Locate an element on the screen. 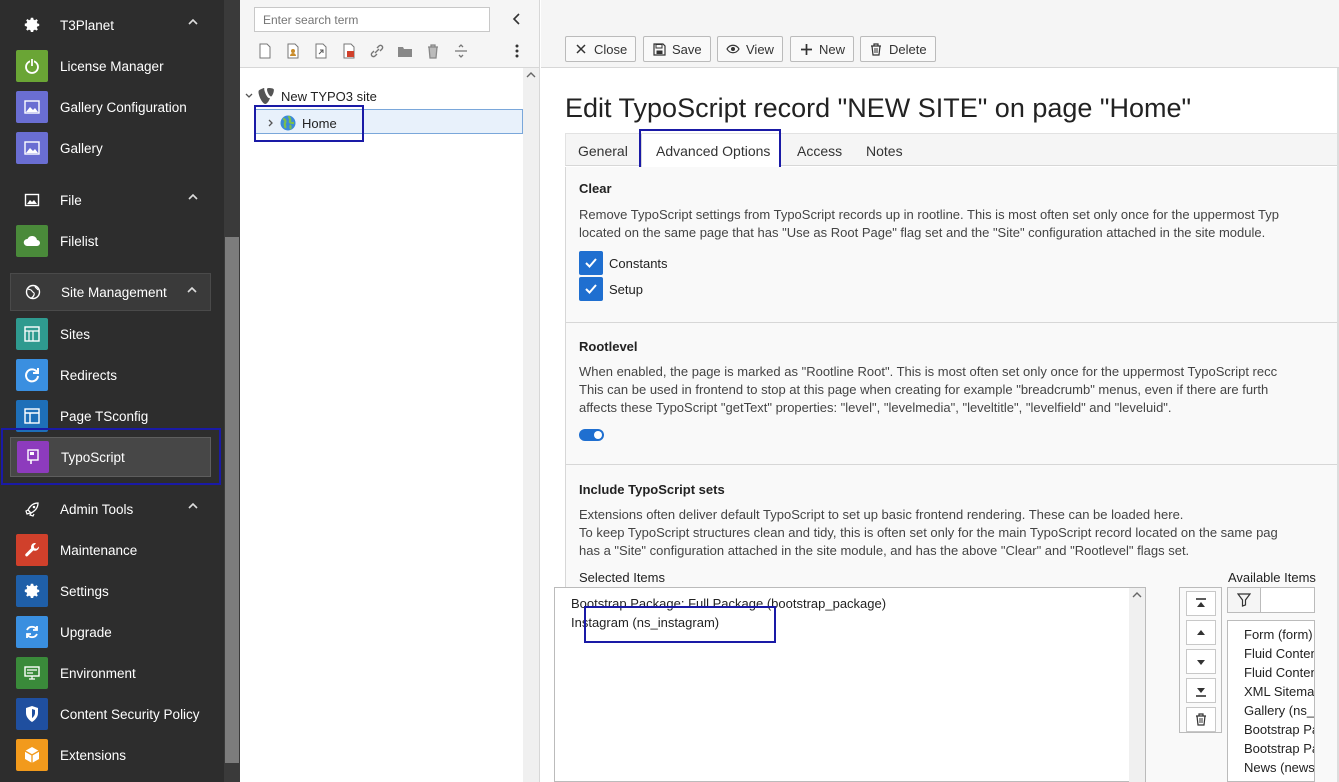 The height and width of the screenshot is (782, 1339). close-button: Close is located at coordinates (601, 49).